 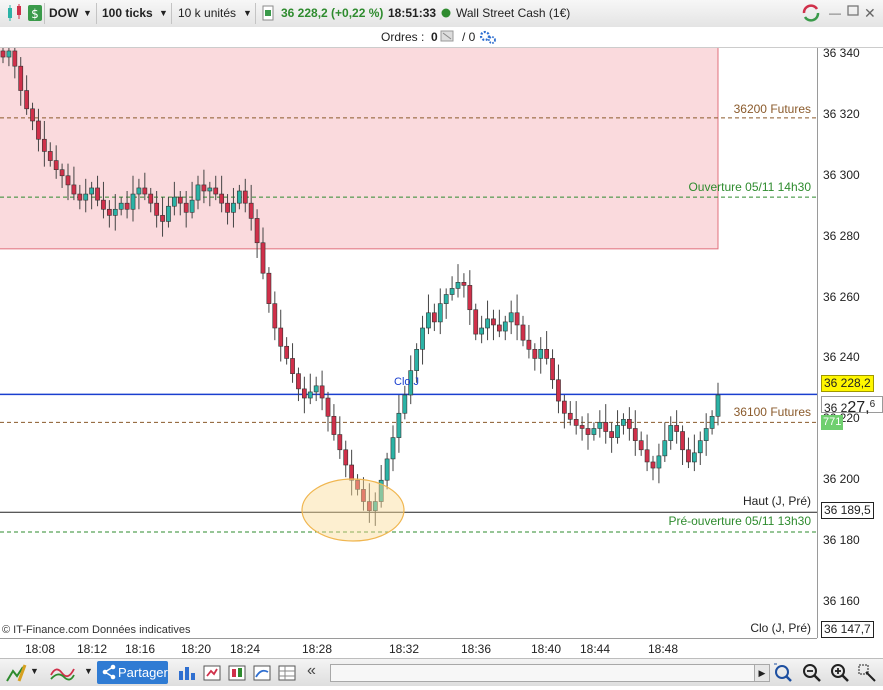 I want to click on price-tick-label: 36 340, so click(x=841, y=53).